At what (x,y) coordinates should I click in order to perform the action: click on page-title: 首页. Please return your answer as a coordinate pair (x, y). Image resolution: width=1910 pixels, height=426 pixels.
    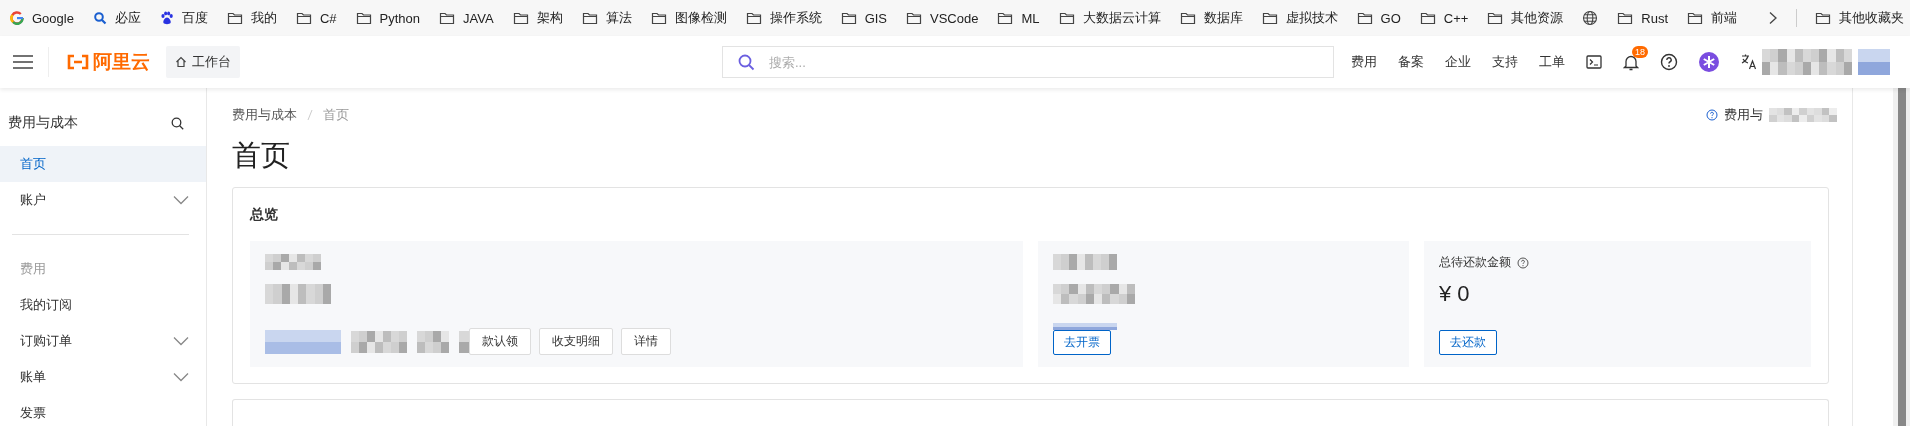
    Looking at the image, I should click on (261, 155).